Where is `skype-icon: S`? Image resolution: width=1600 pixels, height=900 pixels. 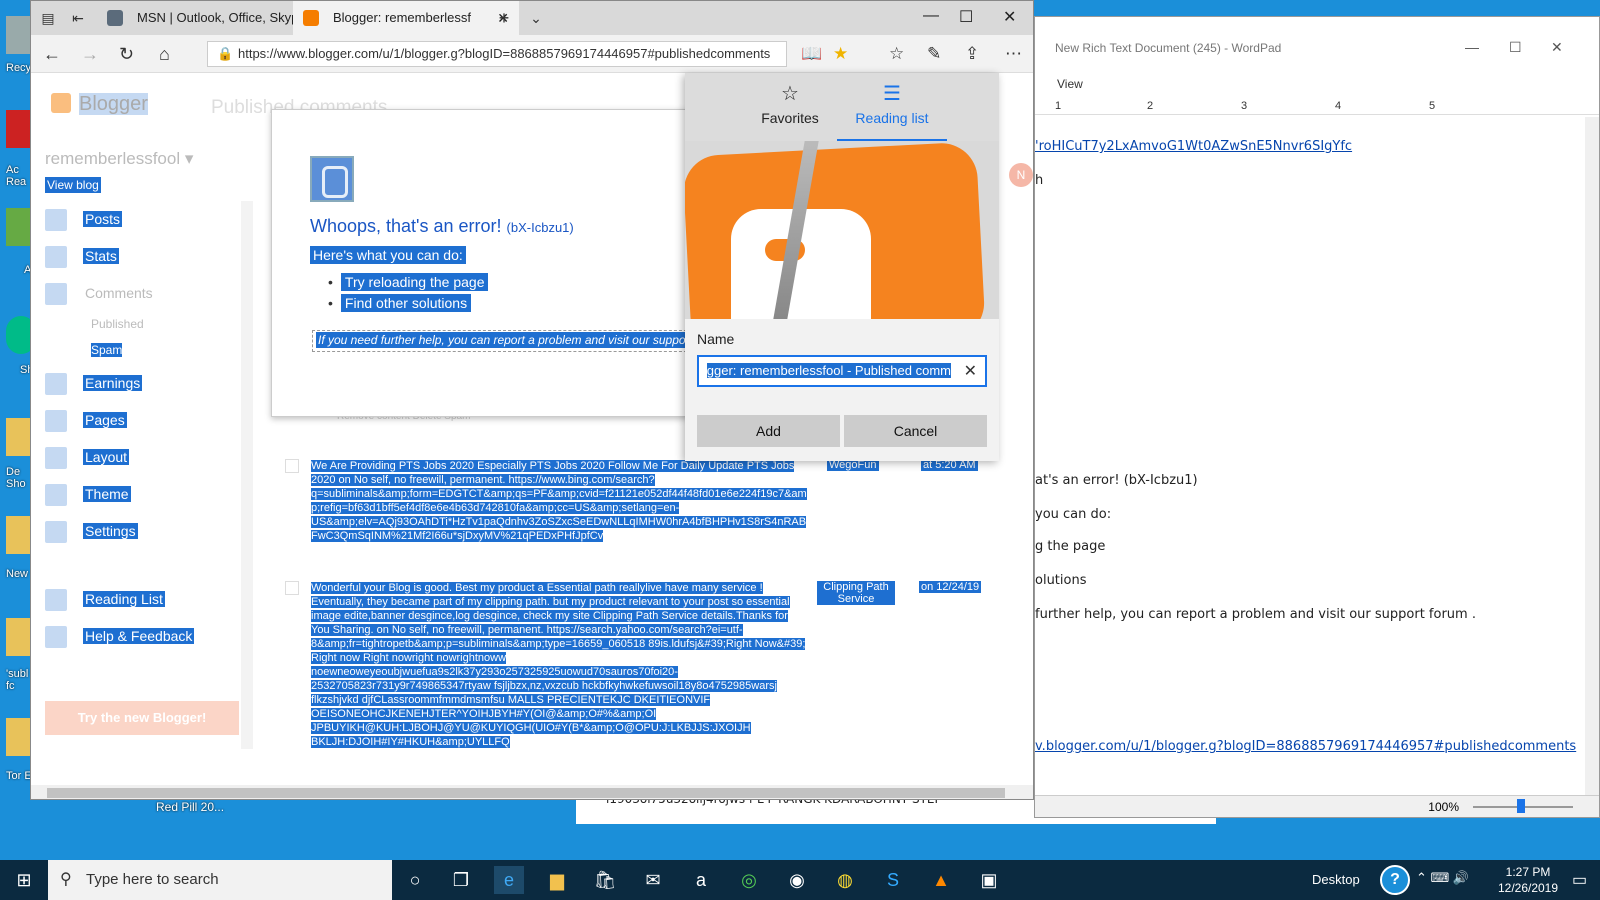 skype-icon: S is located at coordinates (893, 880).